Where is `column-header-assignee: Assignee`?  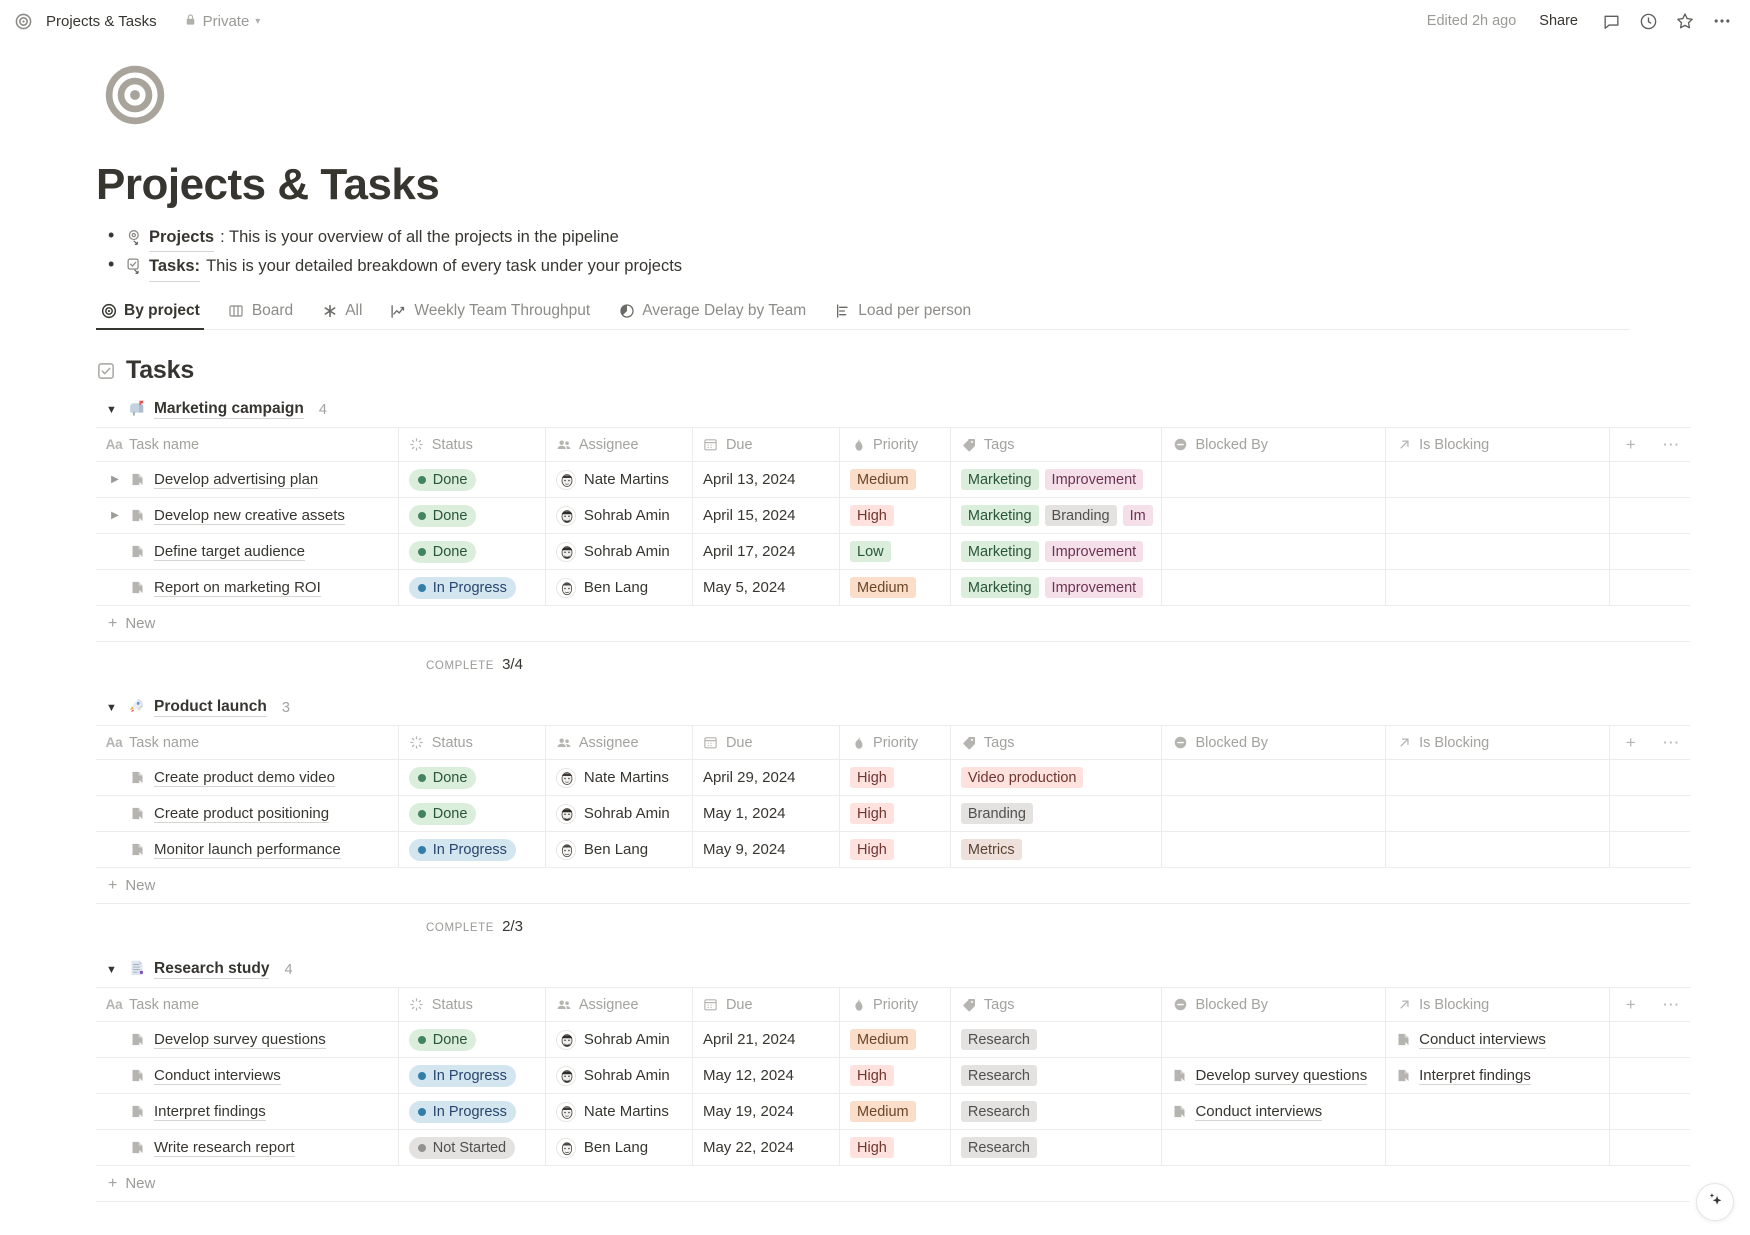
column-header-assignee: Assignee is located at coordinates (619, 445).